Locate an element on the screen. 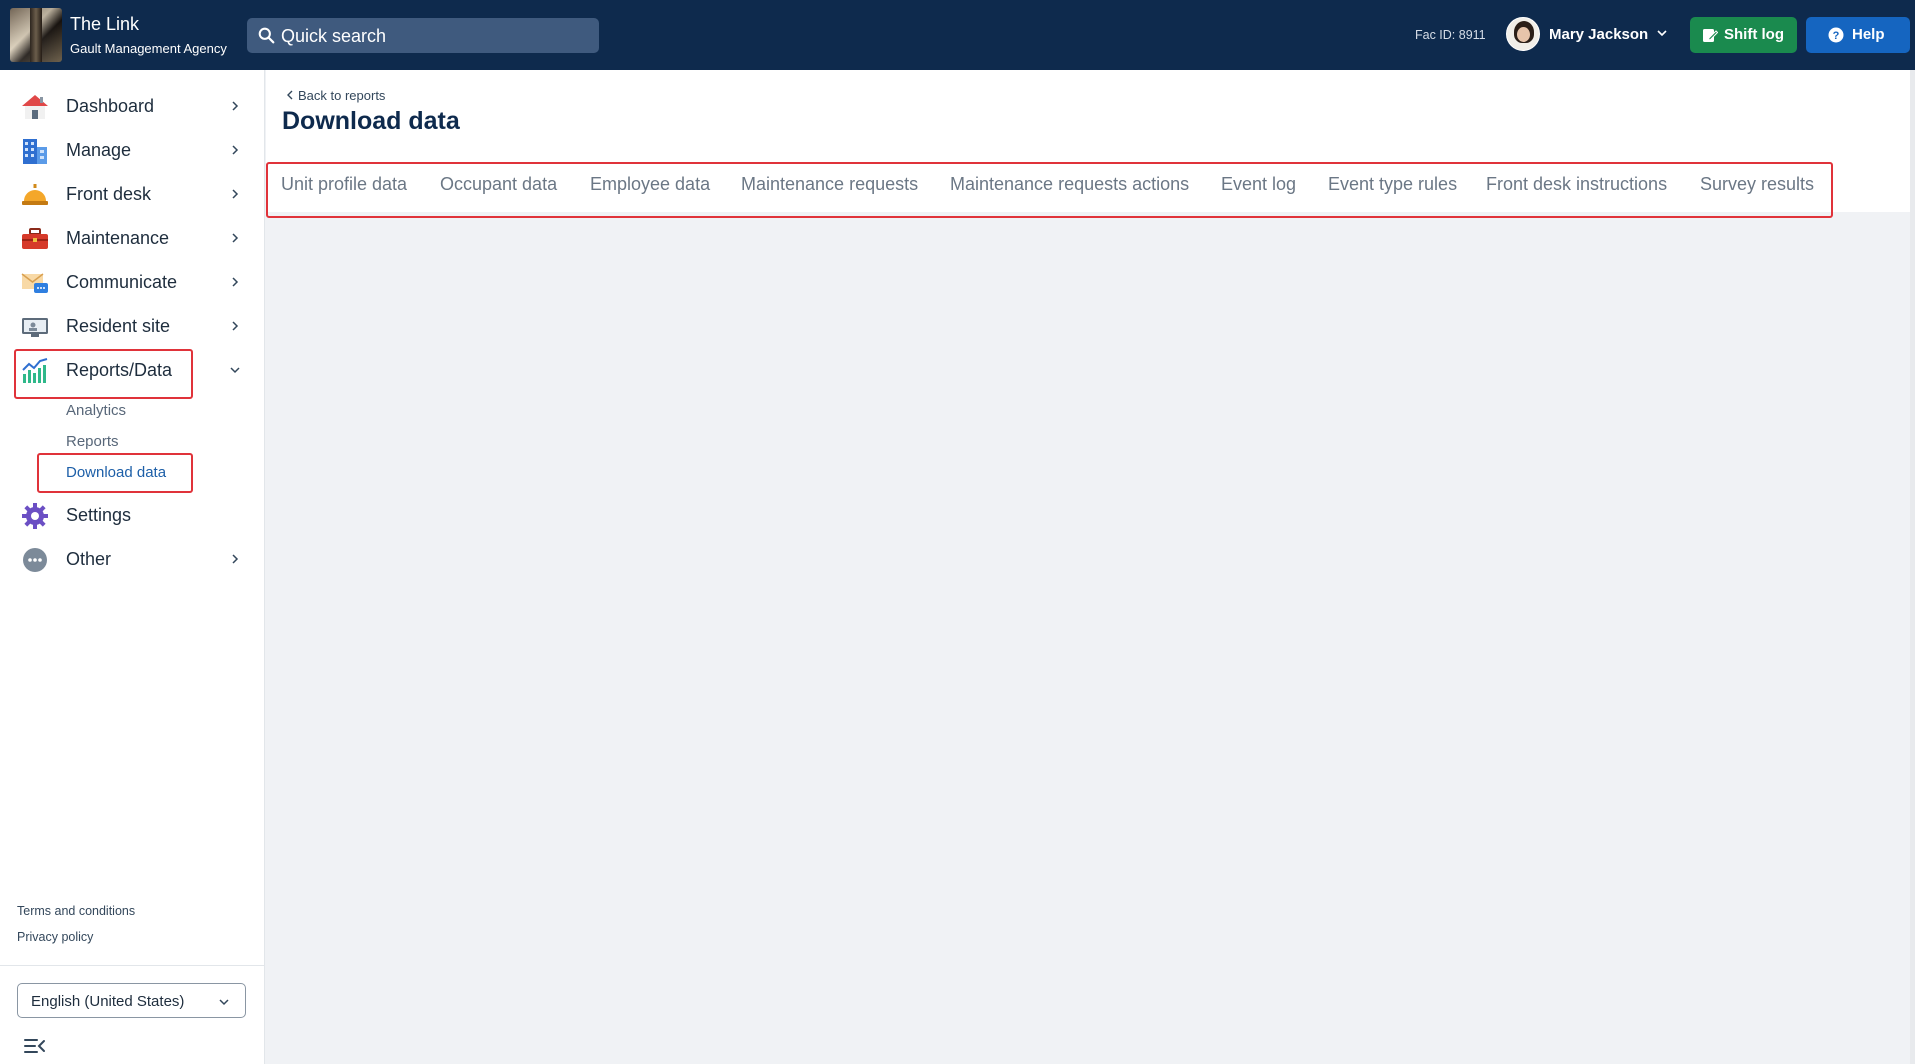  language-value: English (United States) is located at coordinates (108, 1001).